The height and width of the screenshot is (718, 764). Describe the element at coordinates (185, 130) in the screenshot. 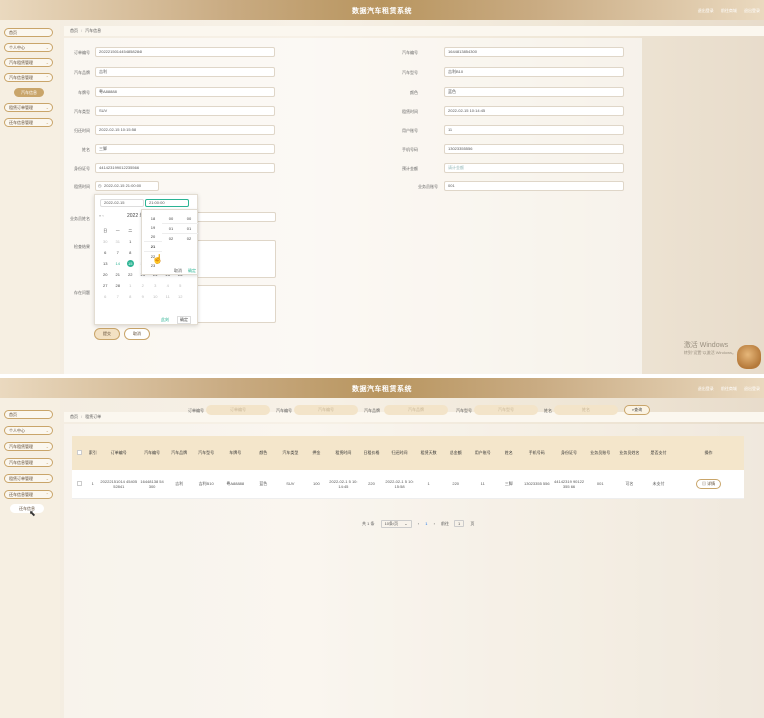

I see `return-time-input: 2022-02-15 10:15:58` at that location.